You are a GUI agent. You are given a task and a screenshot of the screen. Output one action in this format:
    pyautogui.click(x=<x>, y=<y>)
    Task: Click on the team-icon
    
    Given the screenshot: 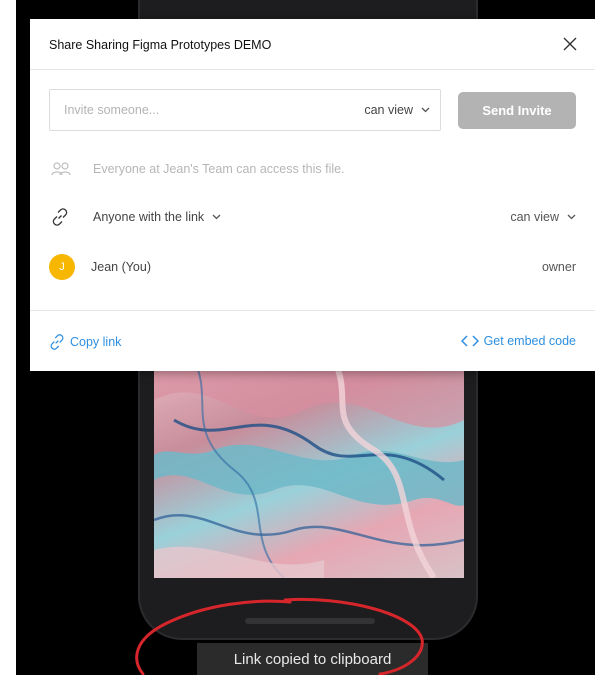 What is the action you would take?
    pyautogui.click(x=64, y=169)
    